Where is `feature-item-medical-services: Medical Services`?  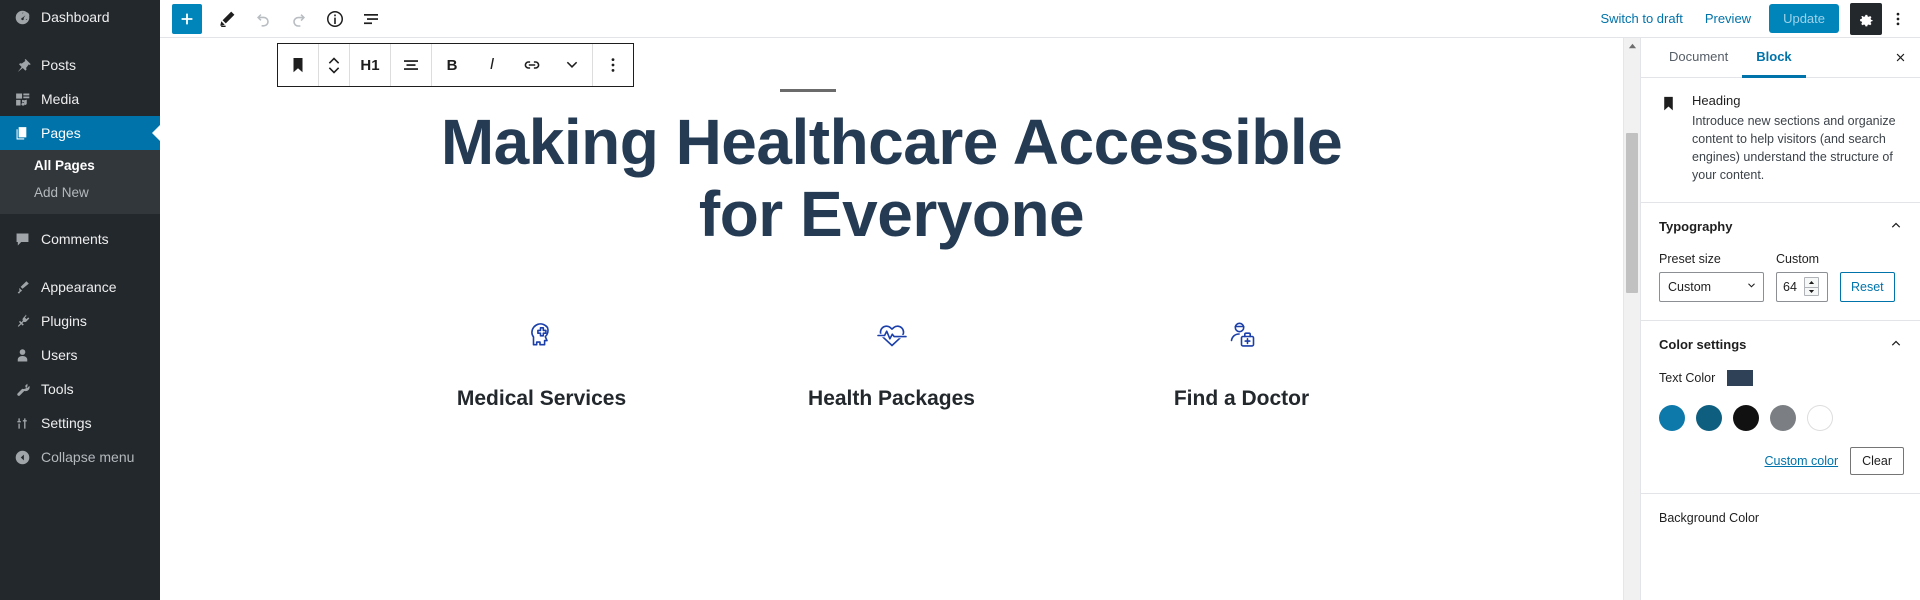 feature-item-medical-services: Medical Services is located at coordinates (542, 360).